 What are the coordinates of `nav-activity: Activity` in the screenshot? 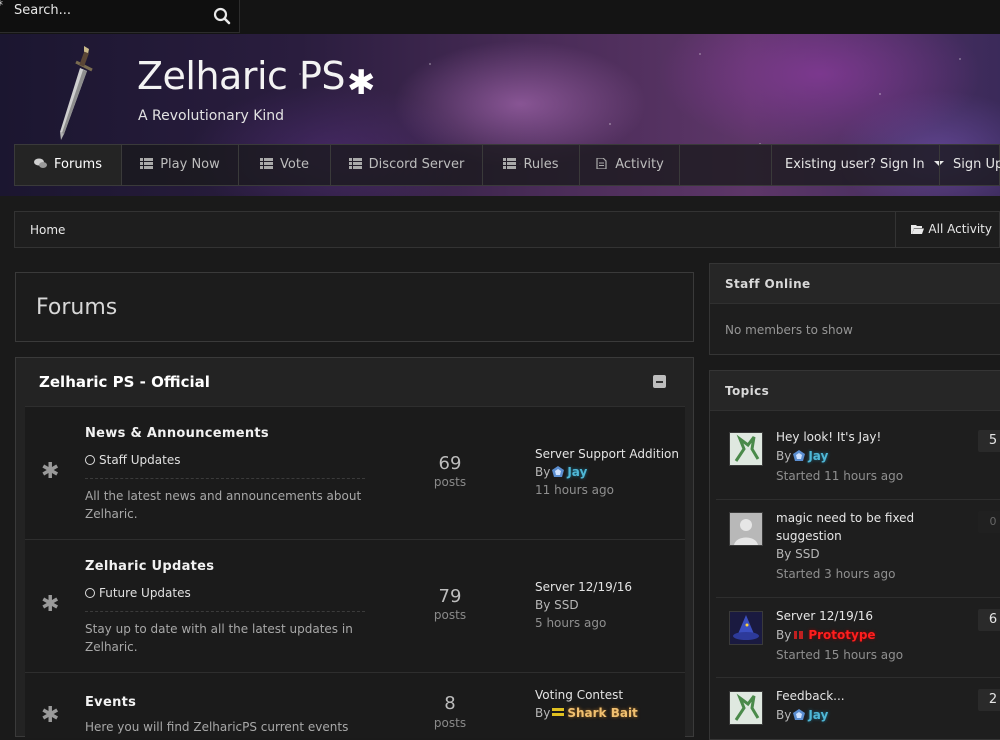 It's located at (630, 165).